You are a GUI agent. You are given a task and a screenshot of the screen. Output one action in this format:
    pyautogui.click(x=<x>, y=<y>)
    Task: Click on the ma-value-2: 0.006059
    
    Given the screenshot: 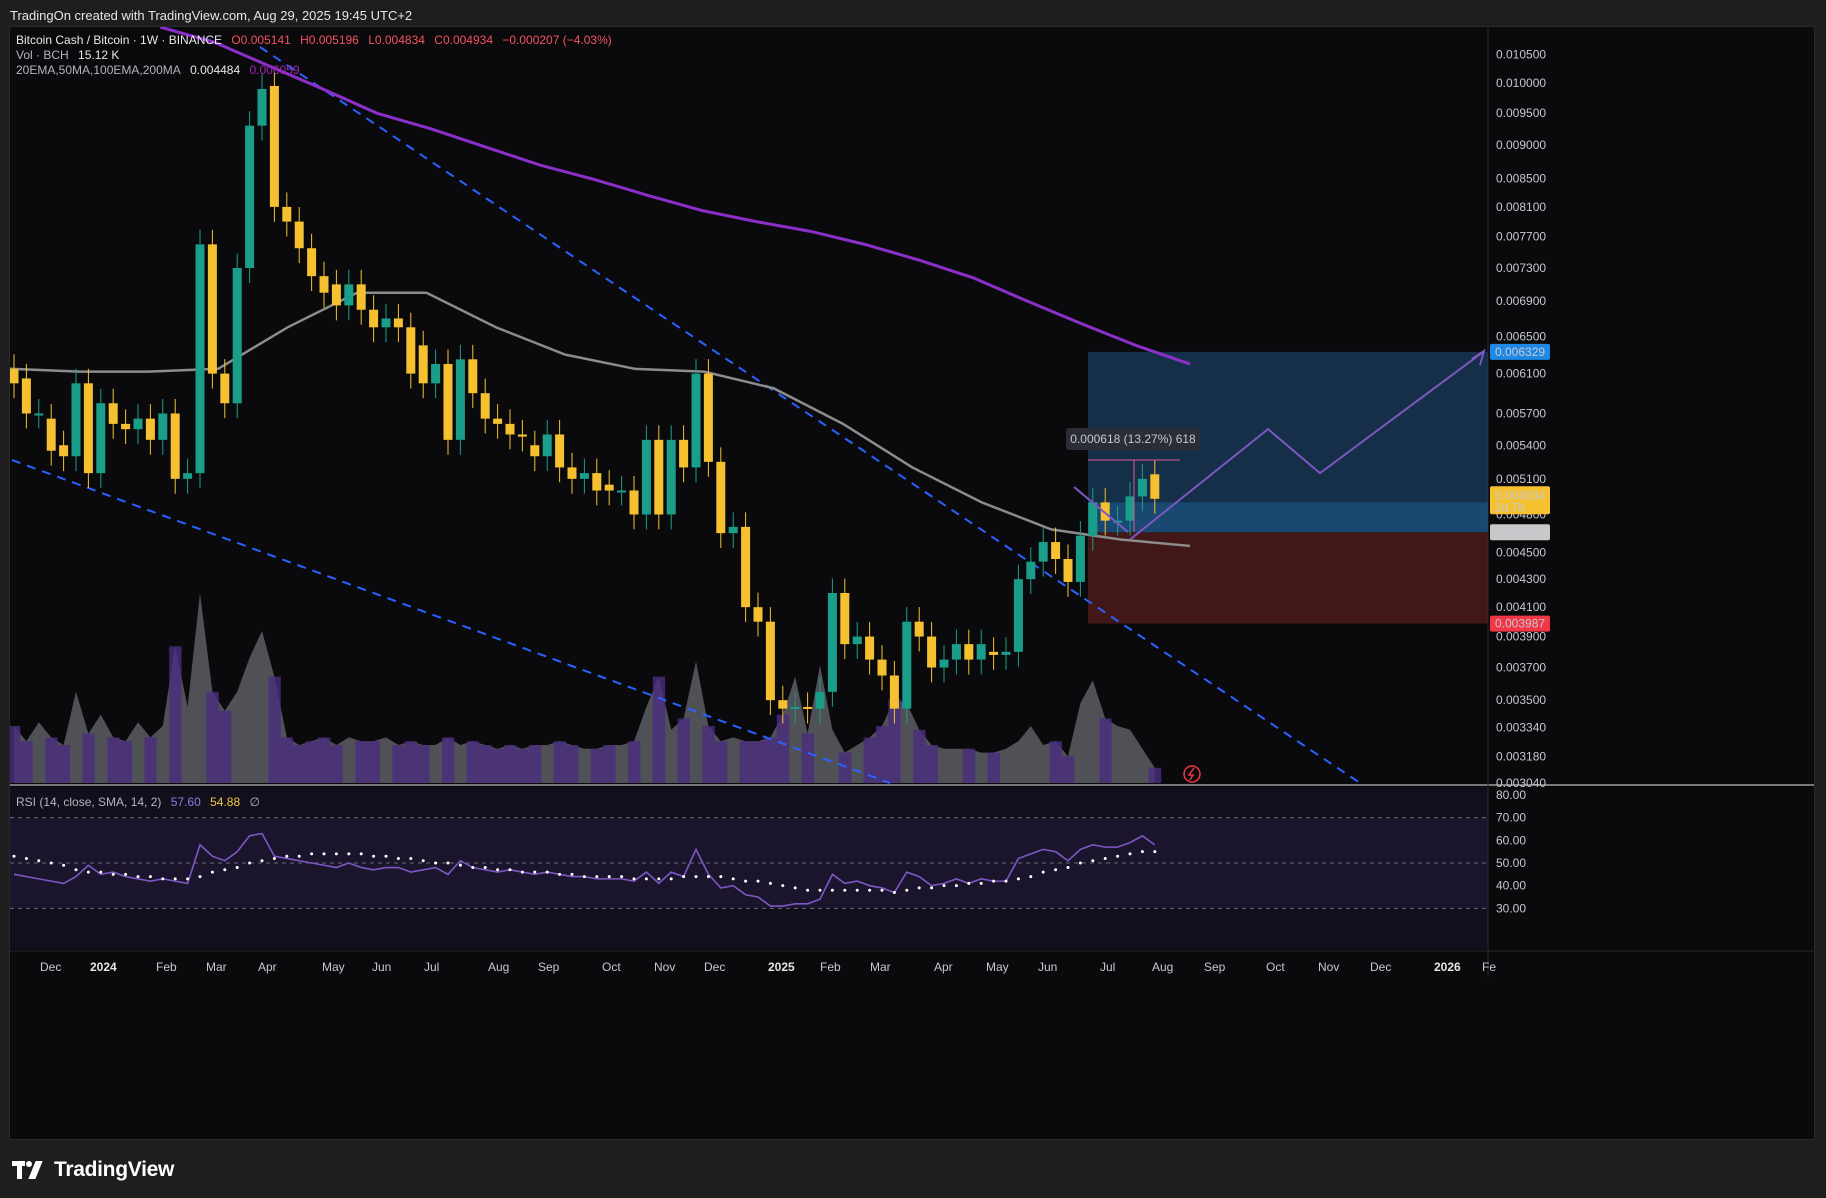 What is the action you would take?
    pyautogui.click(x=274, y=70)
    